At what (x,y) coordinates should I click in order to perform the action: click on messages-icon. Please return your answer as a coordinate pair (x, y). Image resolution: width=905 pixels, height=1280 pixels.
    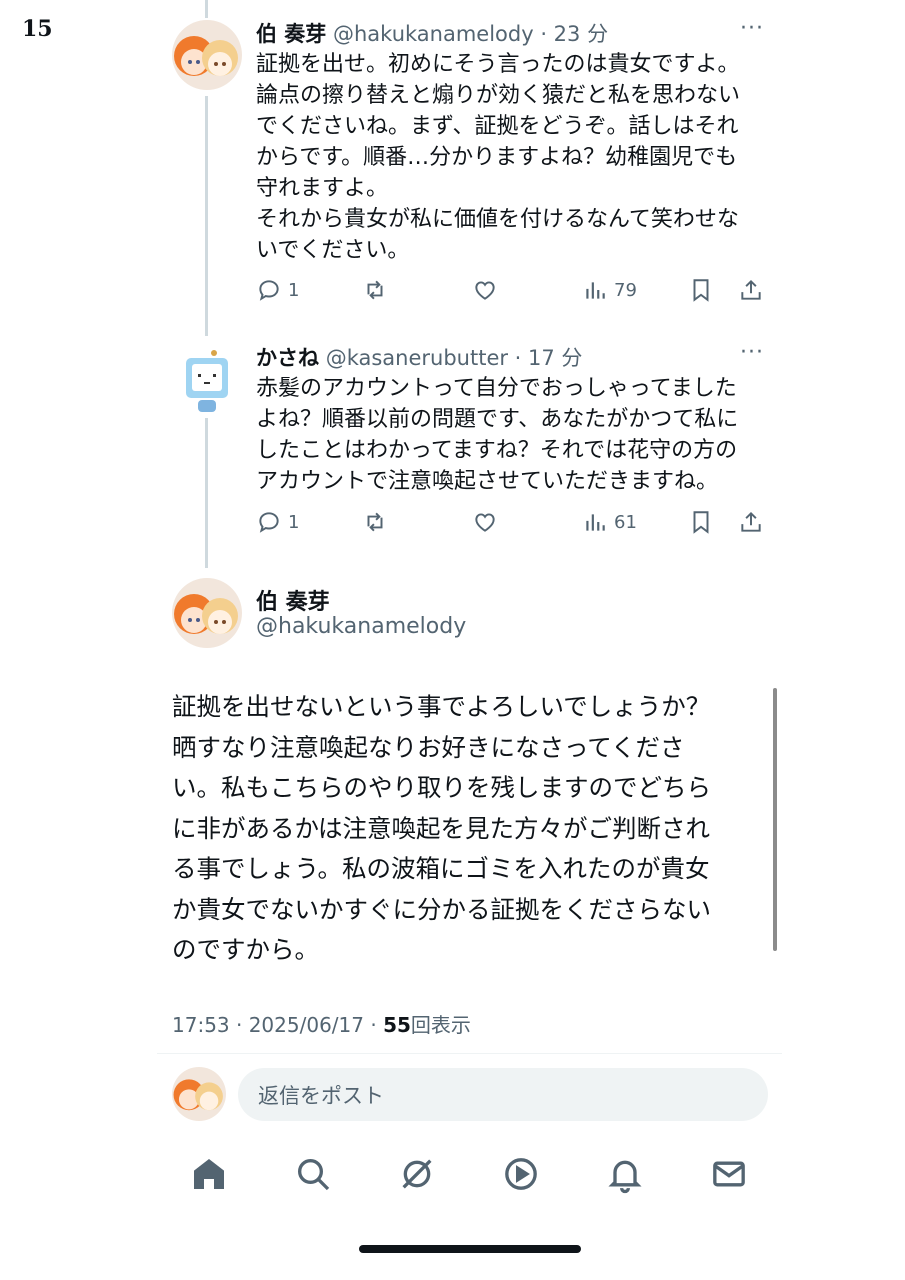
    Looking at the image, I should click on (729, 1174).